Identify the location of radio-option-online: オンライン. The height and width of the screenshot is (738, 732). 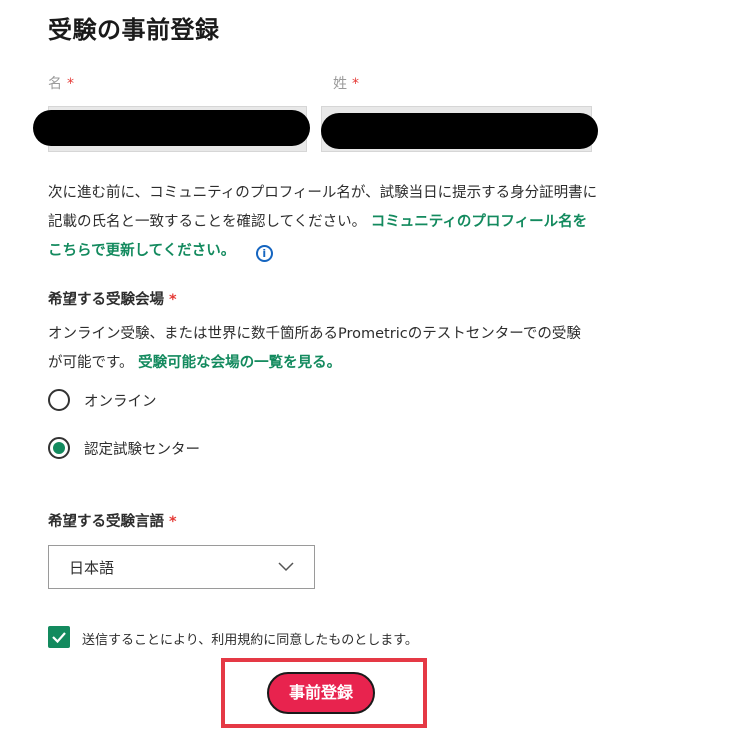
(102, 400).